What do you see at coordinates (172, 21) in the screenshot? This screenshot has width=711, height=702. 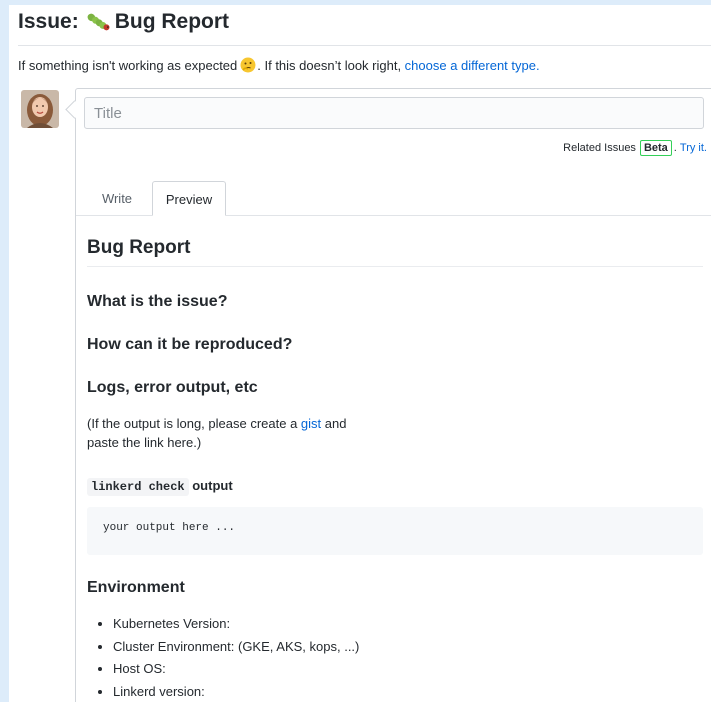 I see `issue-type-title: Bug Report` at bounding box center [172, 21].